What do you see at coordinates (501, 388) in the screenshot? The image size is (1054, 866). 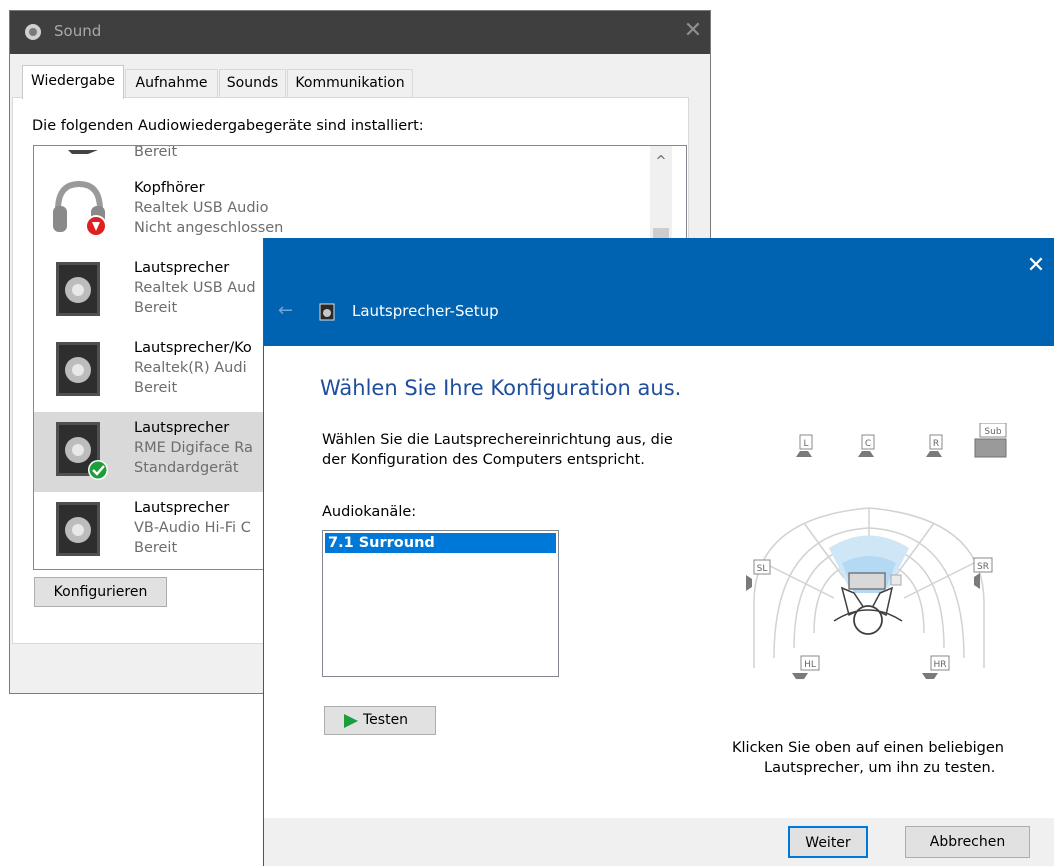 I see `page-heading: Wählen Sie Ihre Konfiguration aus.` at bounding box center [501, 388].